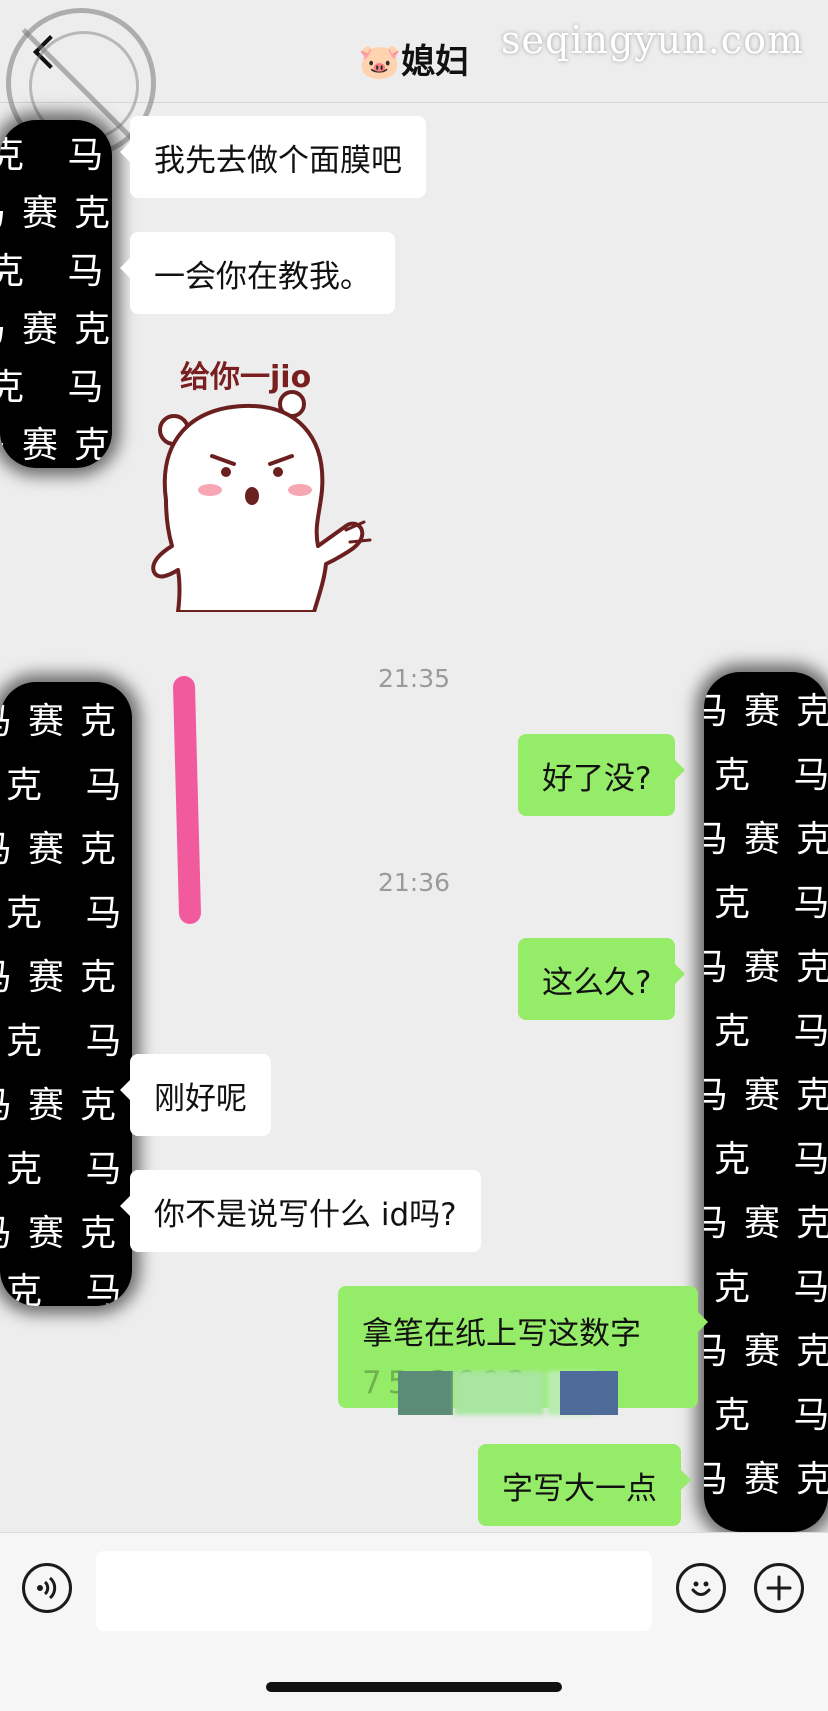 The image size is (828, 1711). What do you see at coordinates (414, 678) in the screenshot?
I see `timestamp: 21:35` at bounding box center [414, 678].